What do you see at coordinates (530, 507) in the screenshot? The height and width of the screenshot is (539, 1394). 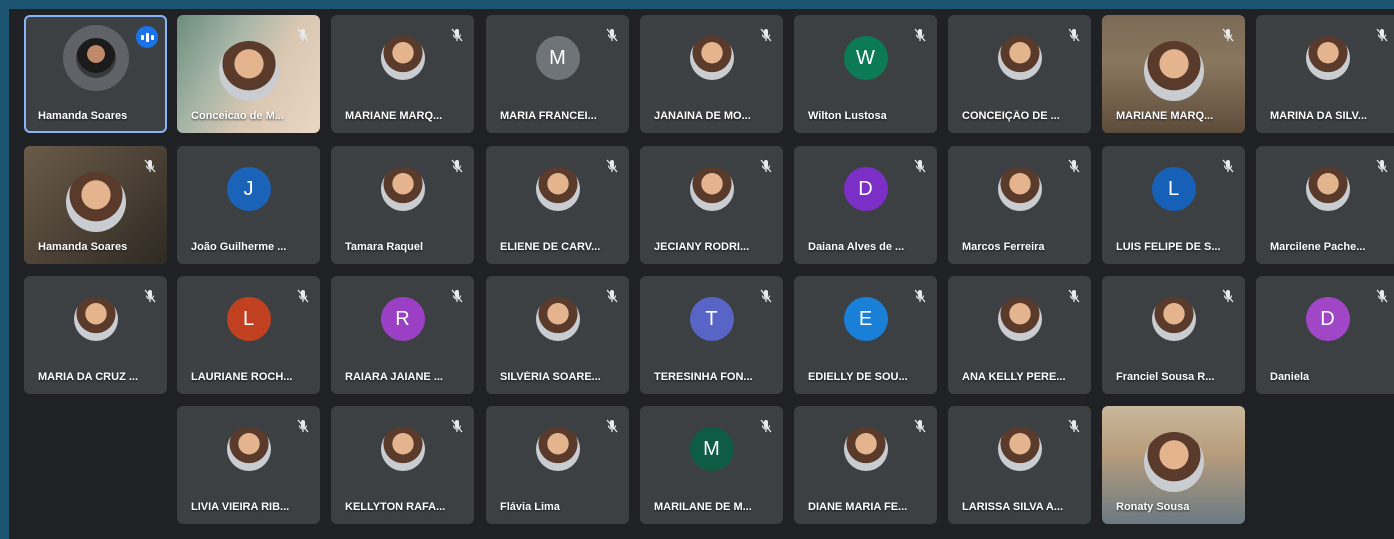 I see `participant-name: Flávia Lima` at bounding box center [530, 507].